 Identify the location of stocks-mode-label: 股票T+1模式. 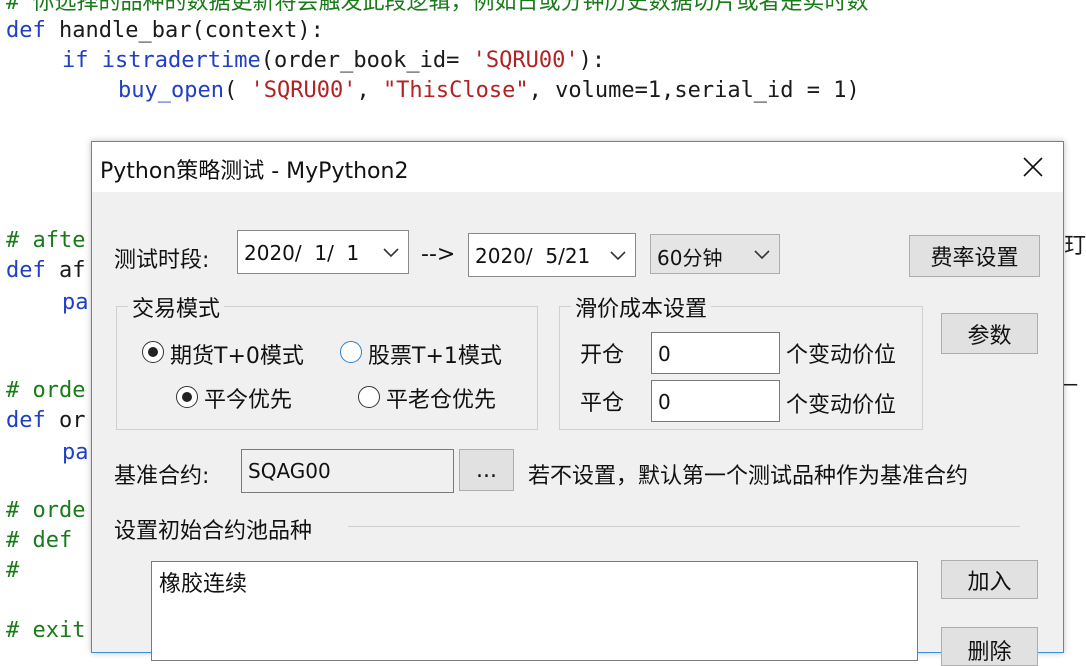
(435, 354).